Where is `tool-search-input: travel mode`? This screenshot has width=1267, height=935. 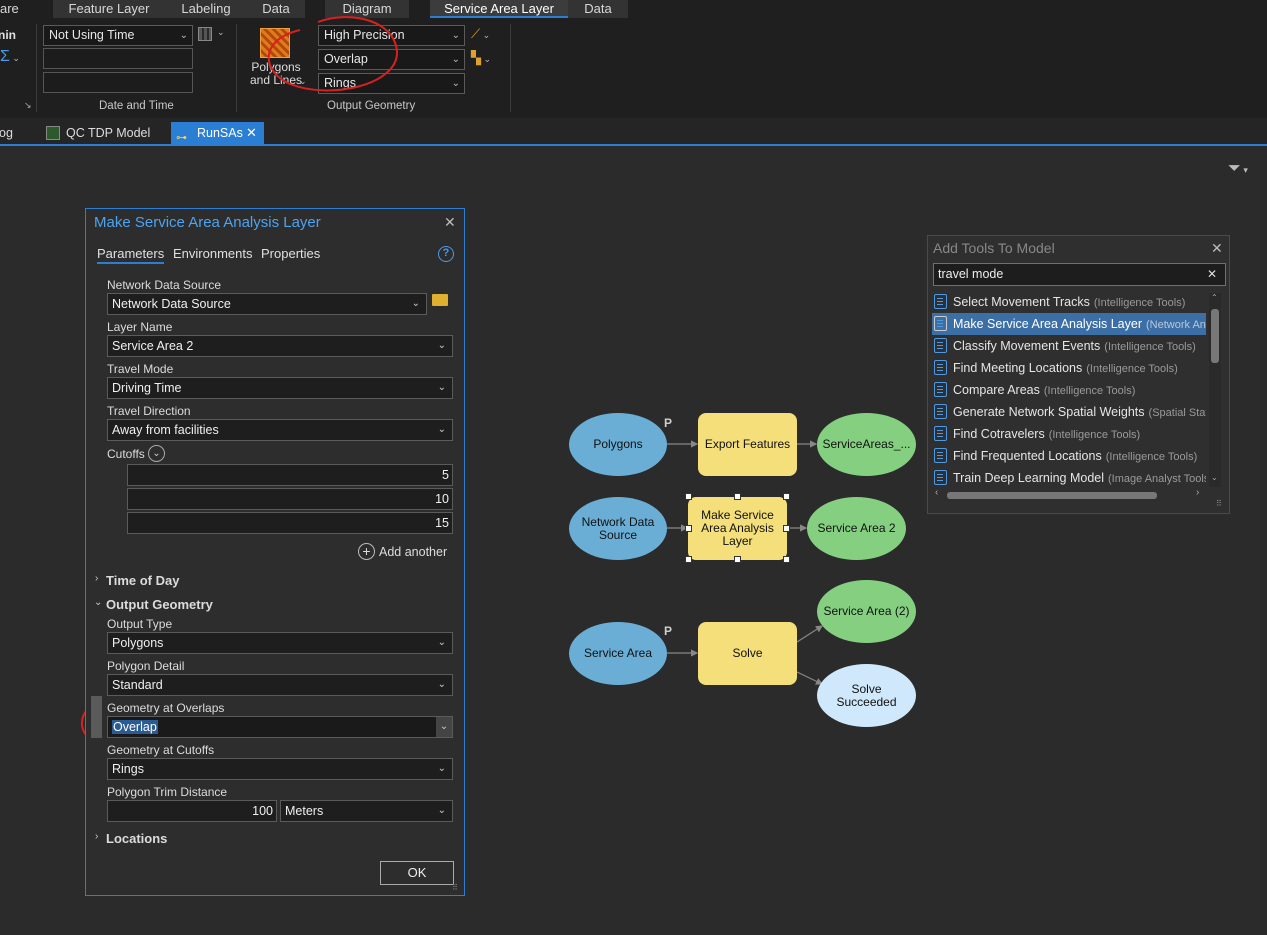
tool-search-input: travel mode is located at coordinates (1079, 274).